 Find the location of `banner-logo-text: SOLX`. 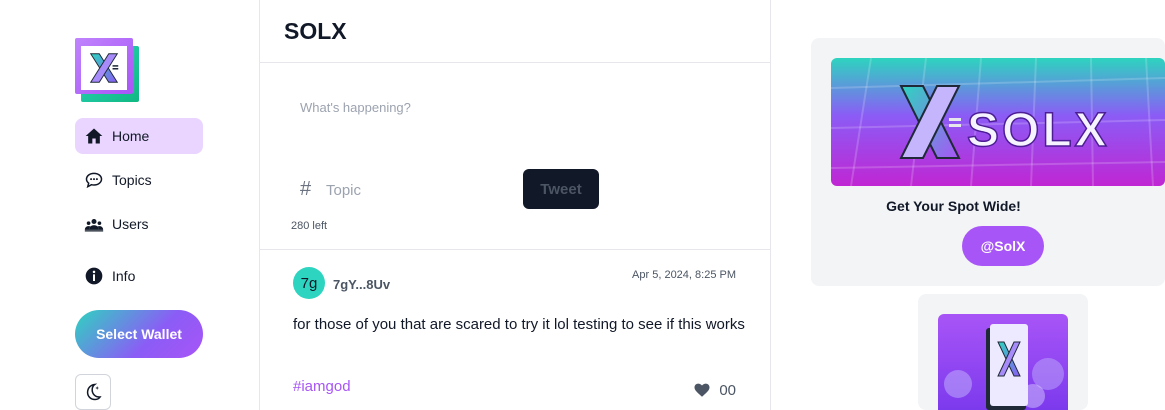

banner-logo-text: SOLX is located at coordinates (1038, 130).